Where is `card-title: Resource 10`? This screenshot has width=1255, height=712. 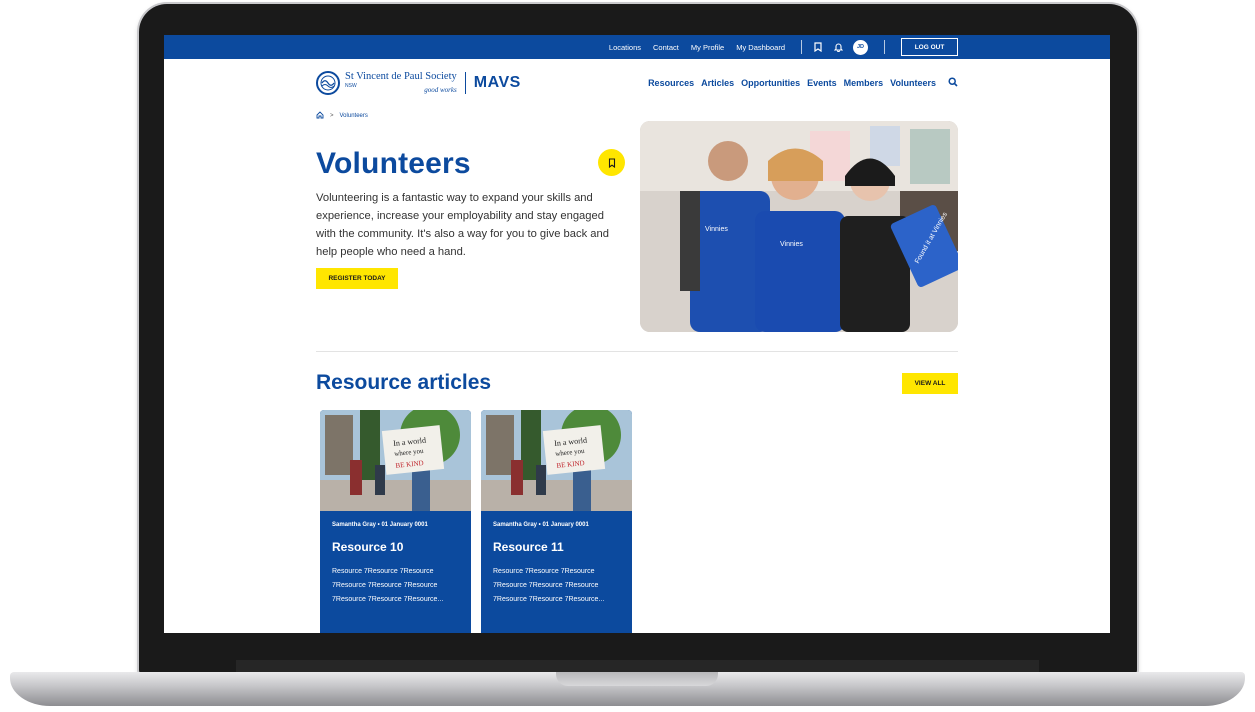 card-title: Resource 10 is located at coordinates (367, 547).